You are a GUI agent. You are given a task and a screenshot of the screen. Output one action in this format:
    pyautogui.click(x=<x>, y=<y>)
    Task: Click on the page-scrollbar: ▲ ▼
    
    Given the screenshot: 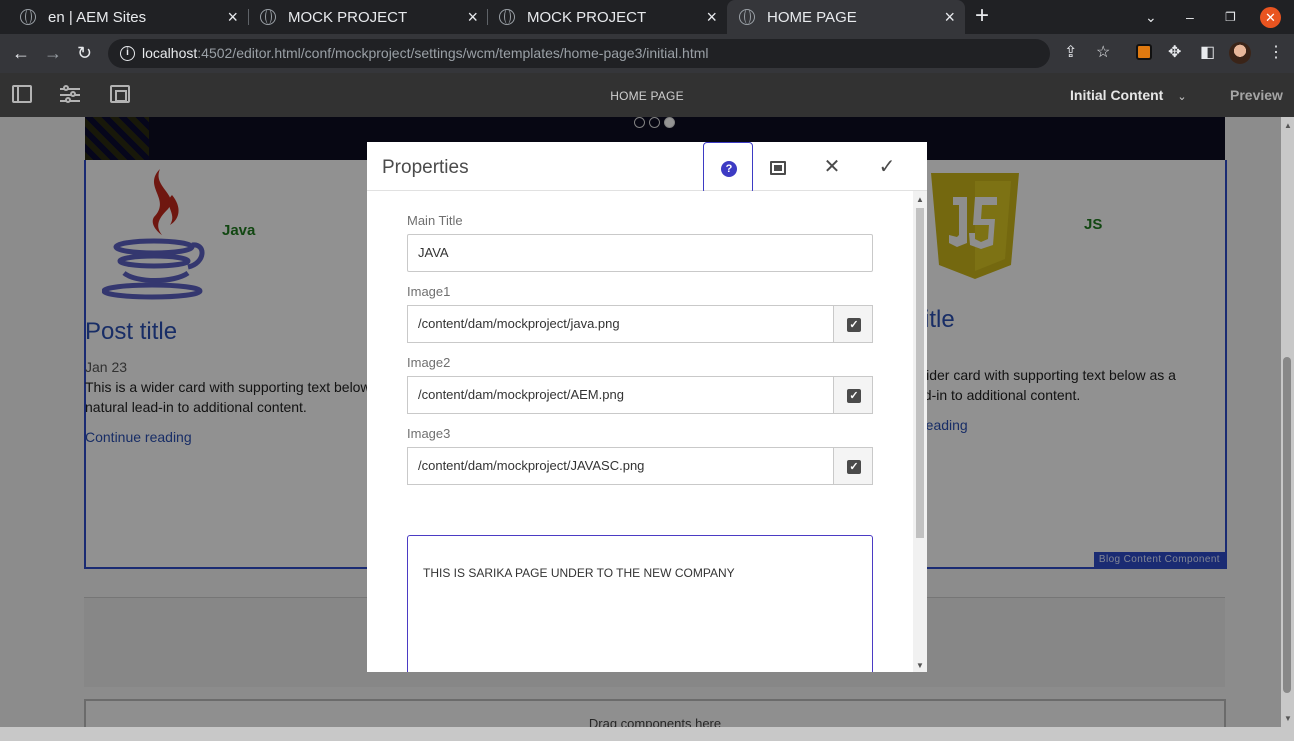 What is the action you would take?
    pyautogui.click(x=1287, y=422)
    